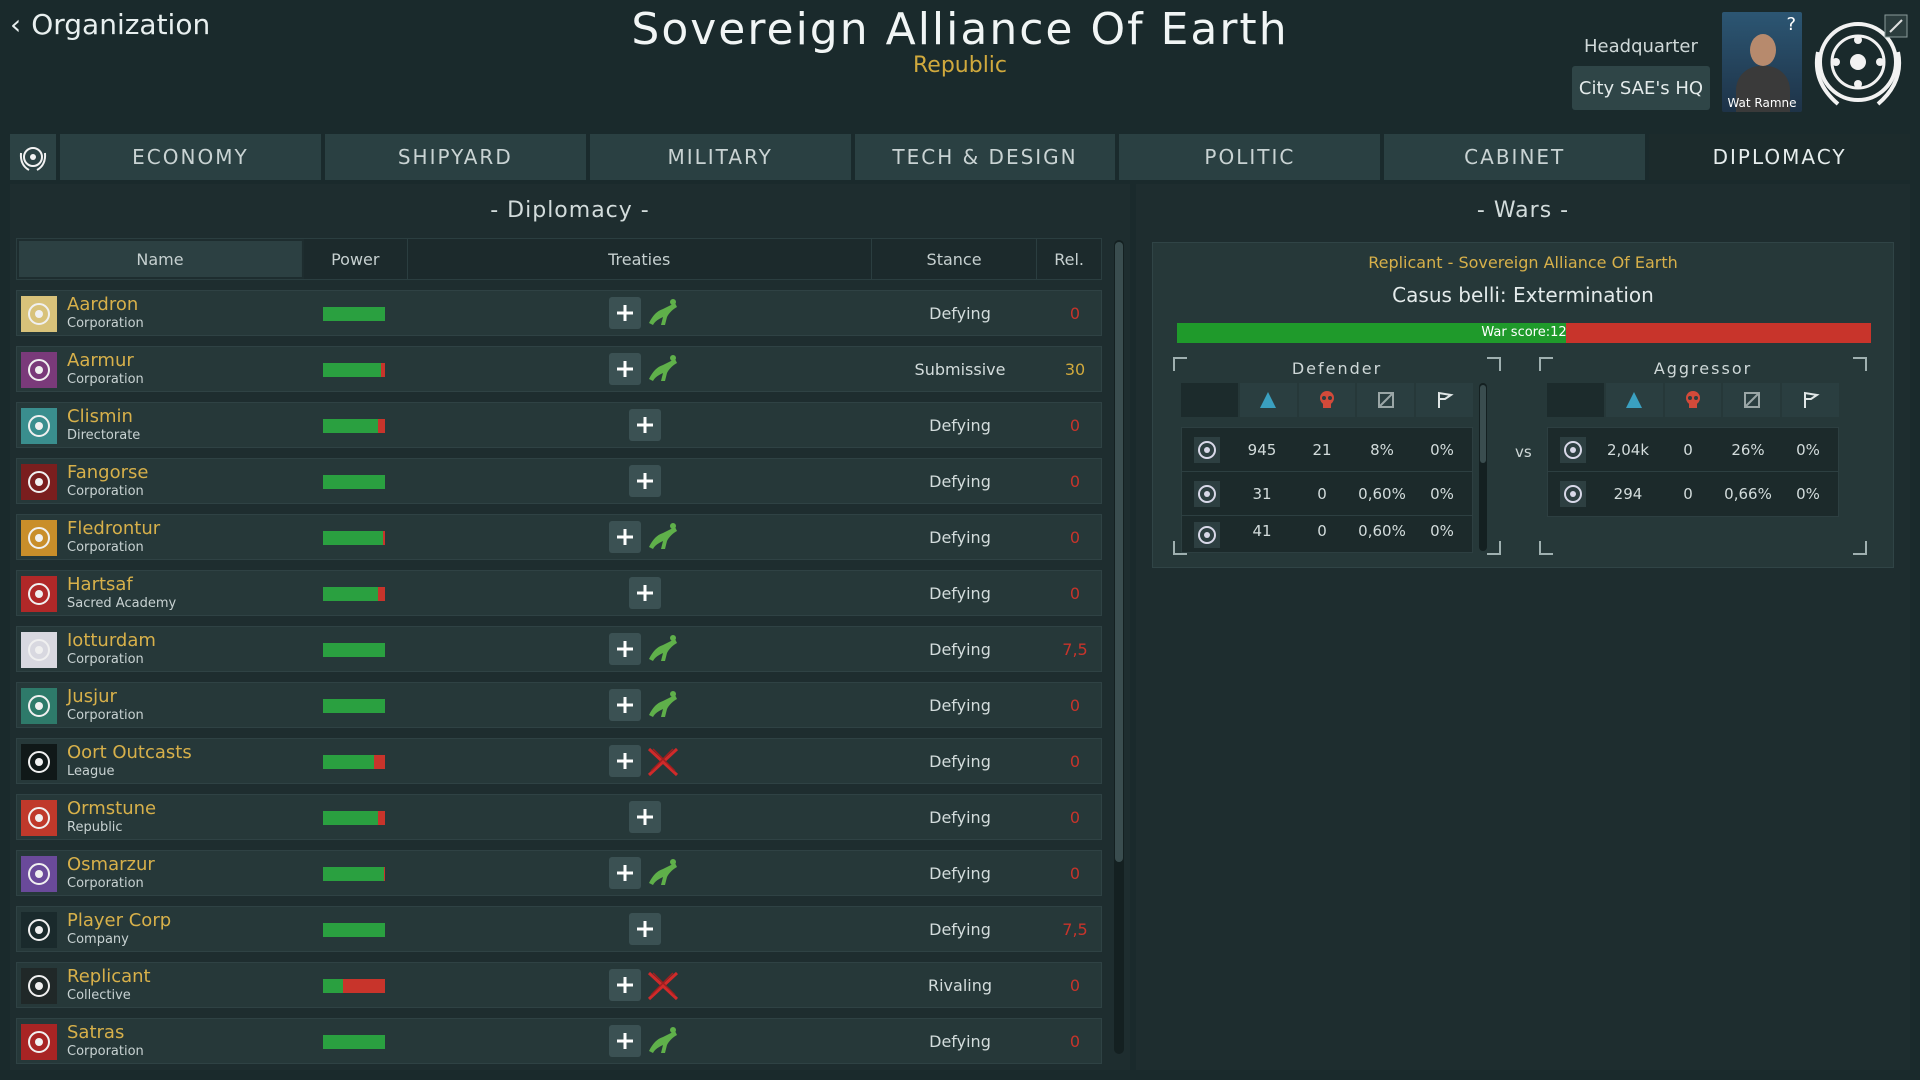 This screenshot has height=1080, width=1920. What do you see at coordinates (1385, 400) in the screenshot?
I see `occupied-planet-icon` at bounding box center [1385, 400].